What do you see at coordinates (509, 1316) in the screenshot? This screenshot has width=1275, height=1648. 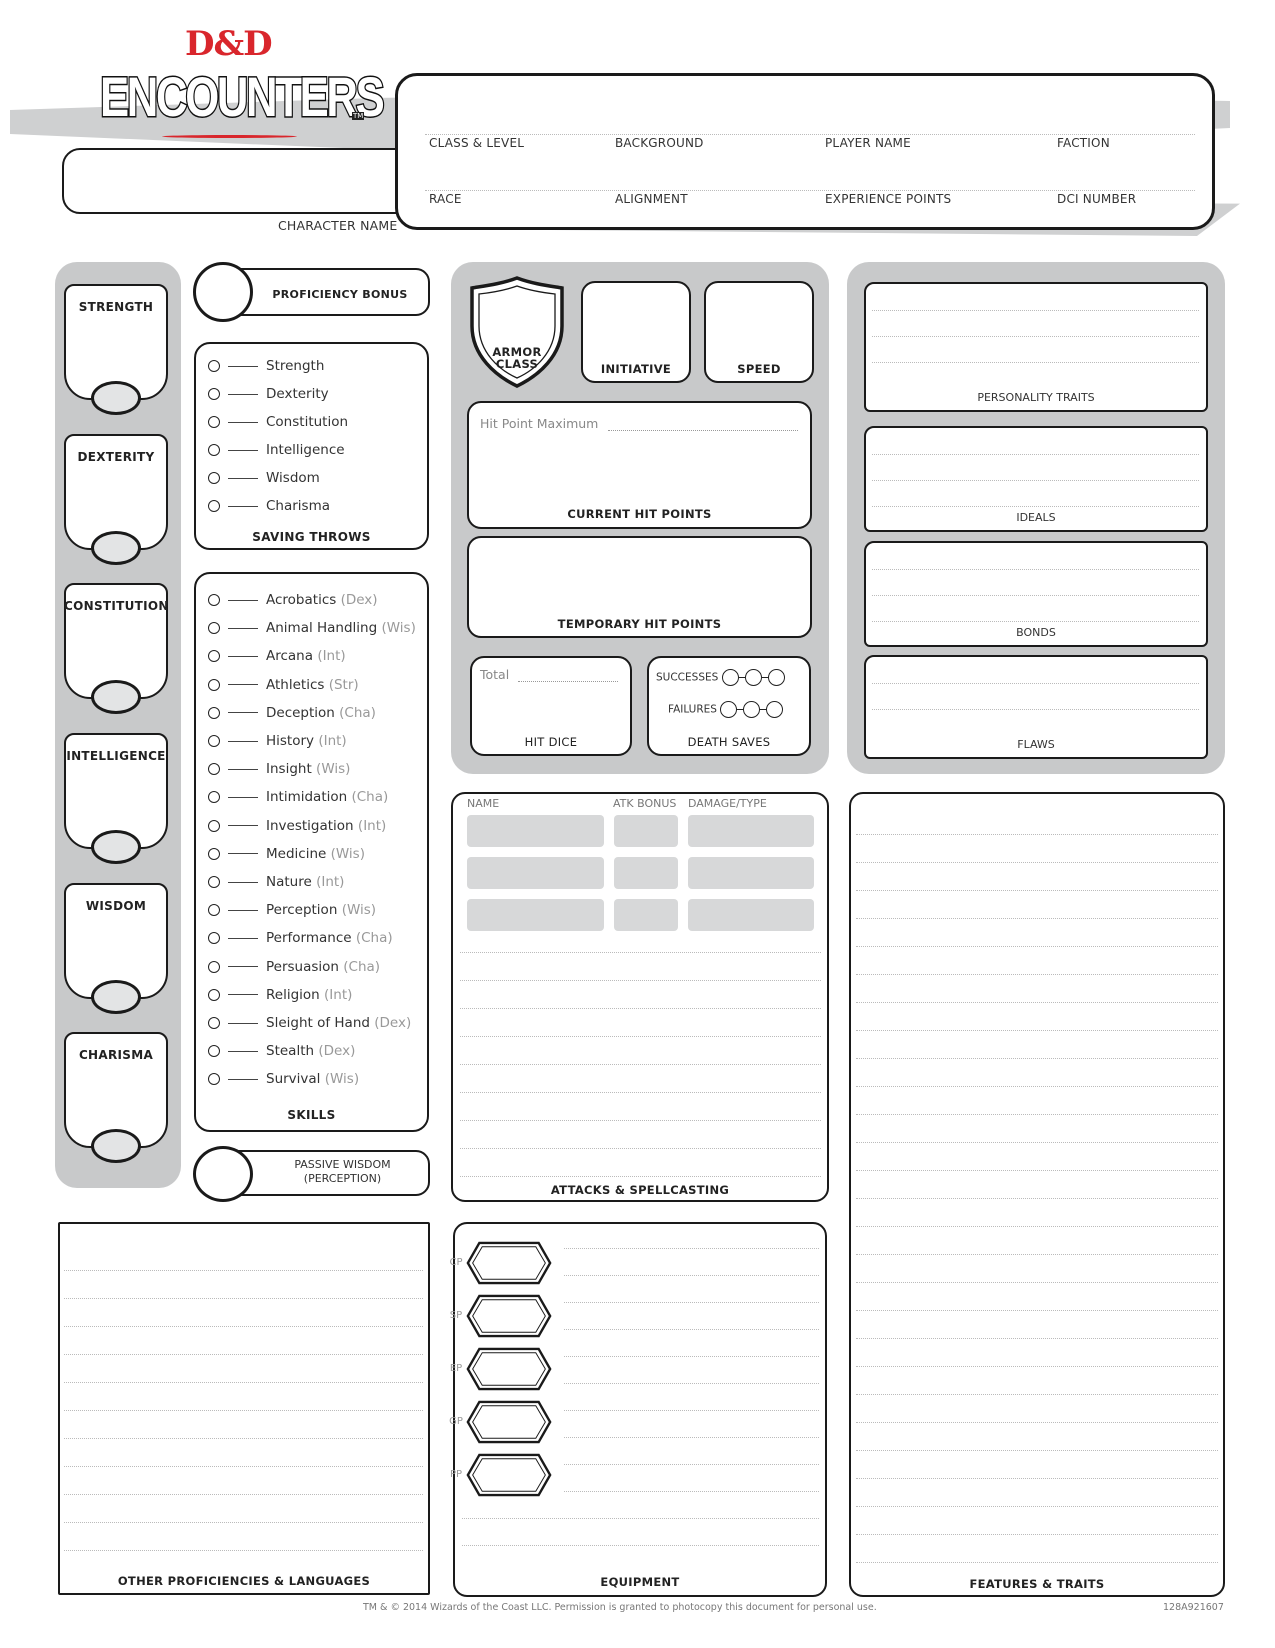 I see `coin-field-sp` at bounding box center [509, 1316].